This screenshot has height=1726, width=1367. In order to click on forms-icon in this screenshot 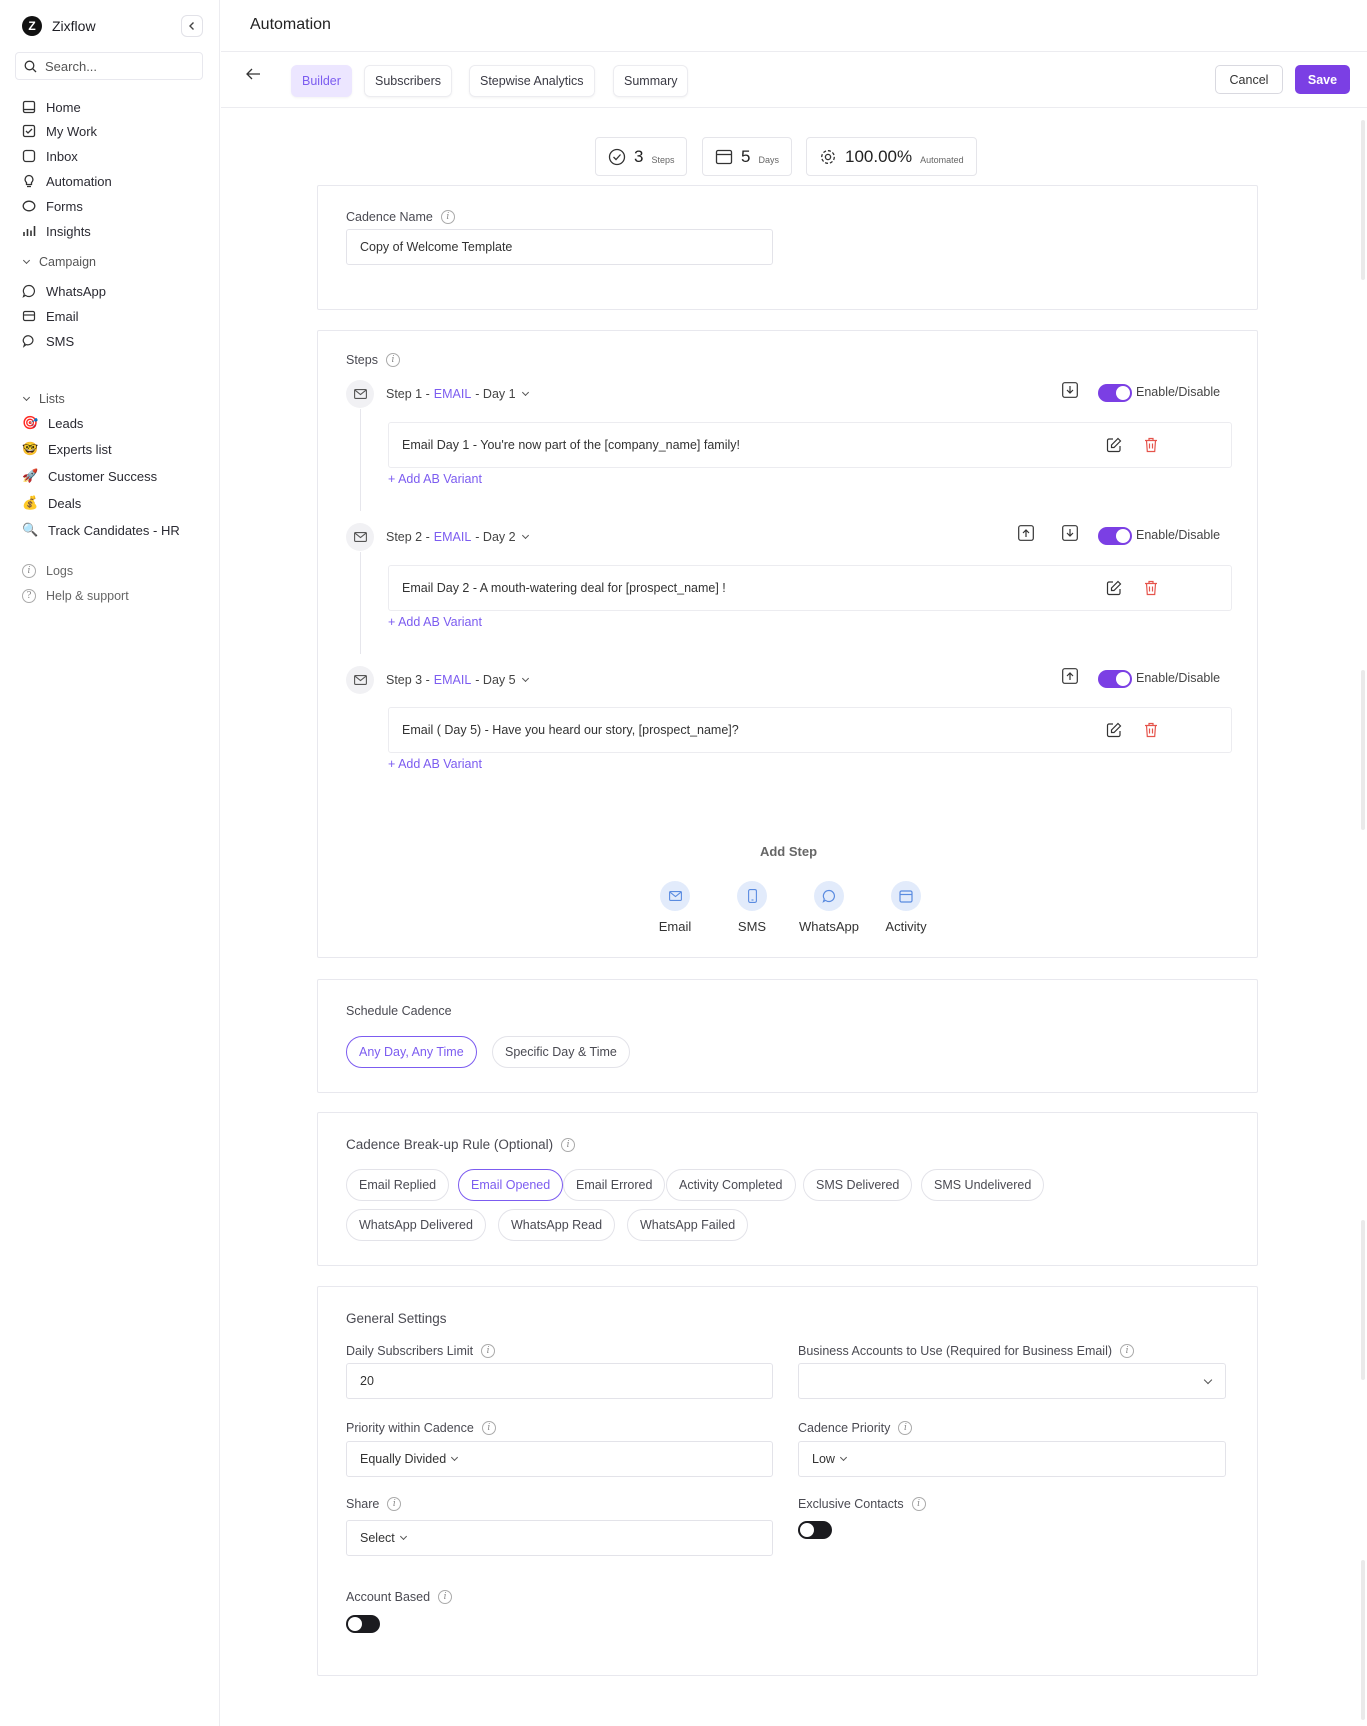, I will do `click(29, 206)`.